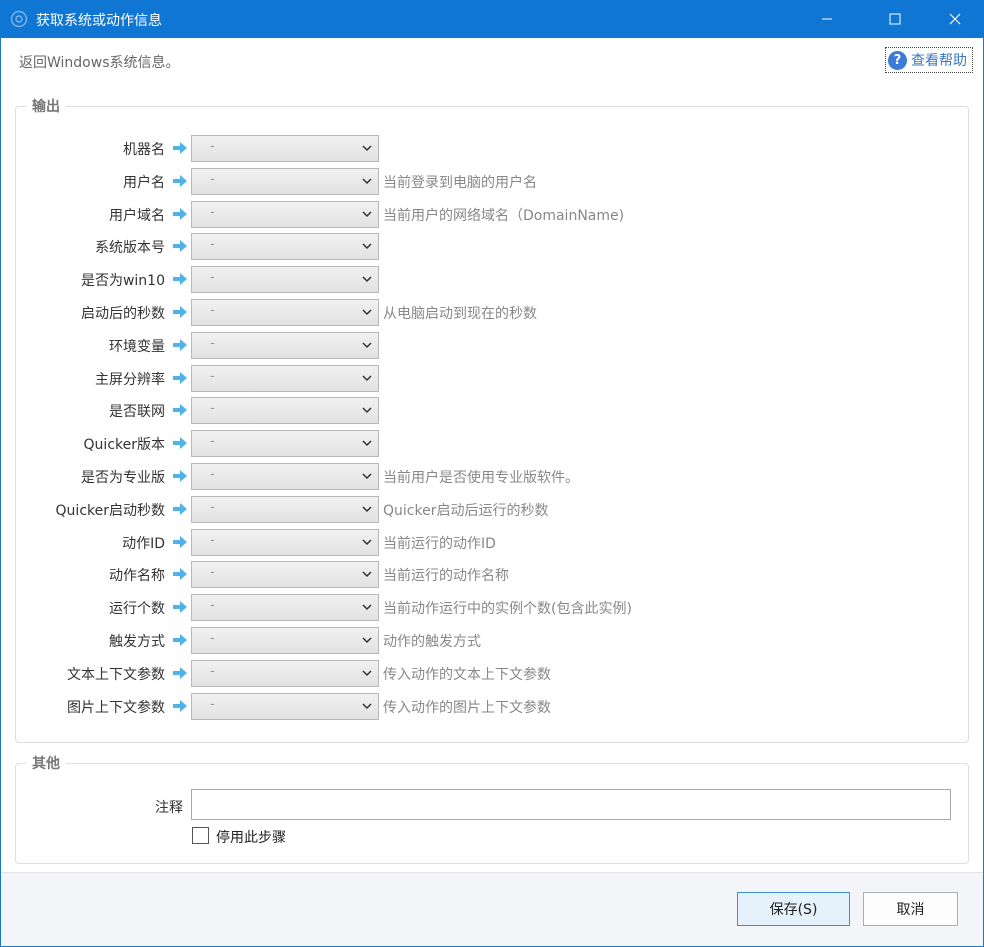 The height and width of the screenshot is (947, 984). I want to click on output-label: 图片上下文参数, so click(116, 707).